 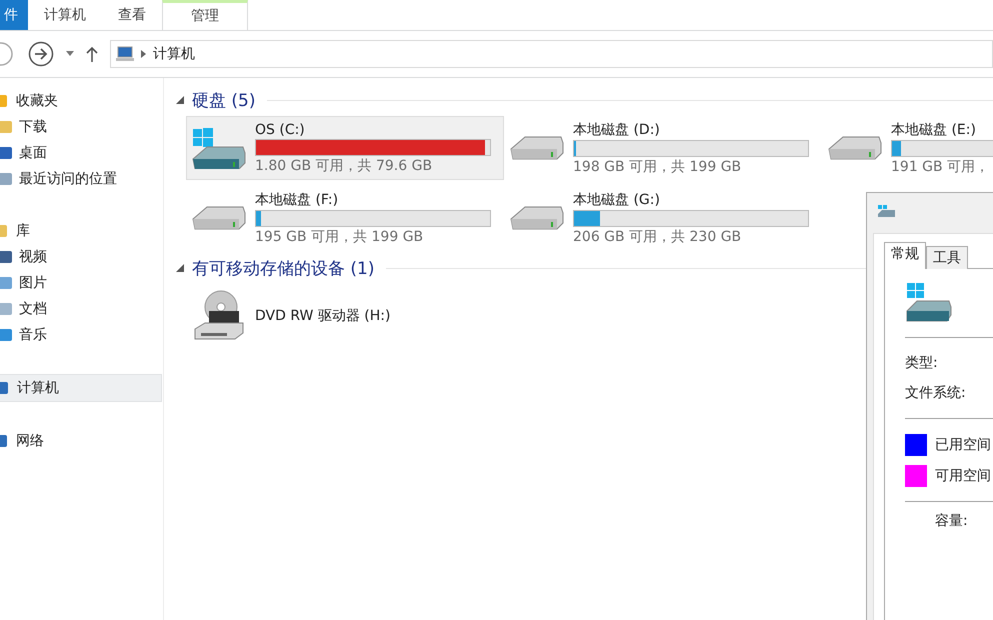 What do you see at coordinates (125, 54) in the screenshot?
I see `computer-icon` at bounding box center [125, 54].